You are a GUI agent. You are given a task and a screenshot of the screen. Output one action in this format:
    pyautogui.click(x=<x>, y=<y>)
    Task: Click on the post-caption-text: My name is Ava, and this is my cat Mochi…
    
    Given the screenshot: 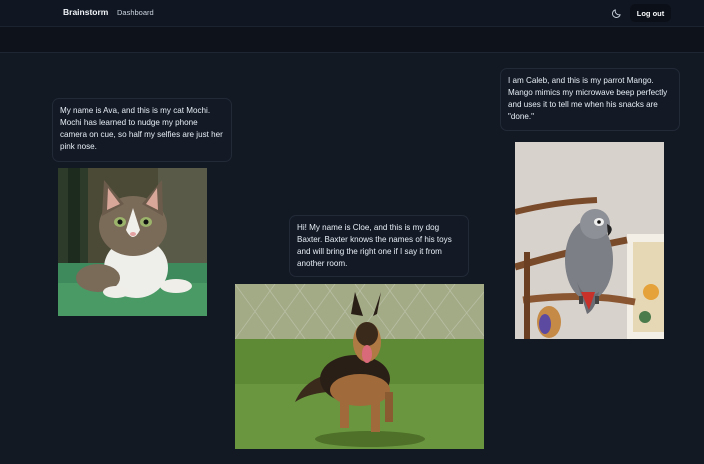 What is the action you would take?
    pyautogui.click(x=141, y=128)
    